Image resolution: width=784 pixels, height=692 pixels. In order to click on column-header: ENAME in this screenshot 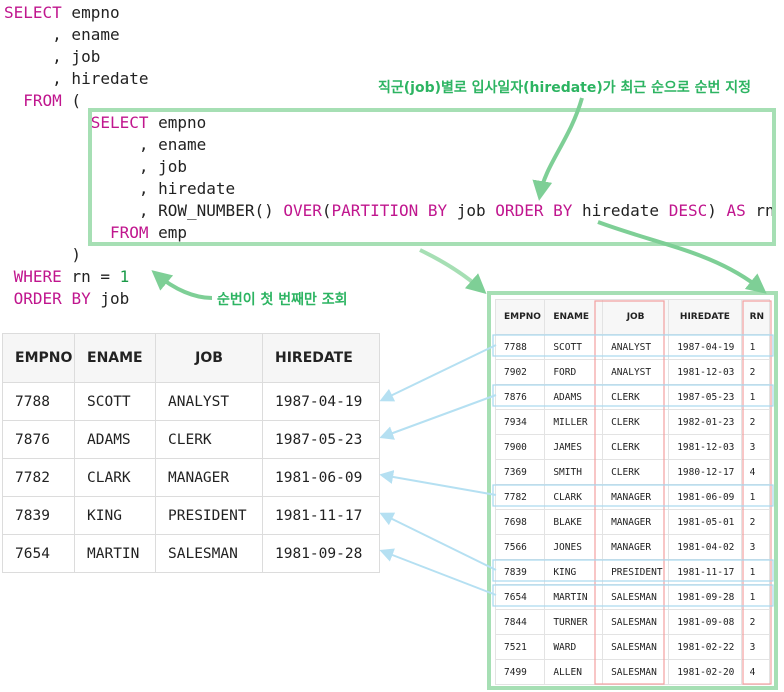, I will do `click(115, 358)`.